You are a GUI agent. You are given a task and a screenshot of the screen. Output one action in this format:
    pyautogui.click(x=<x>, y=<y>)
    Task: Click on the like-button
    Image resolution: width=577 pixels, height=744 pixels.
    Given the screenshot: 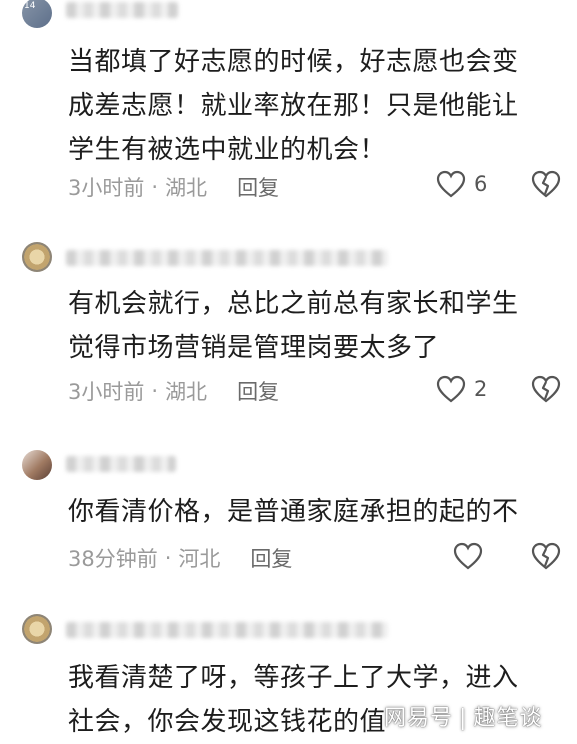 What is the action you would take?
    pyautogui.click(x=468, y=556)
    